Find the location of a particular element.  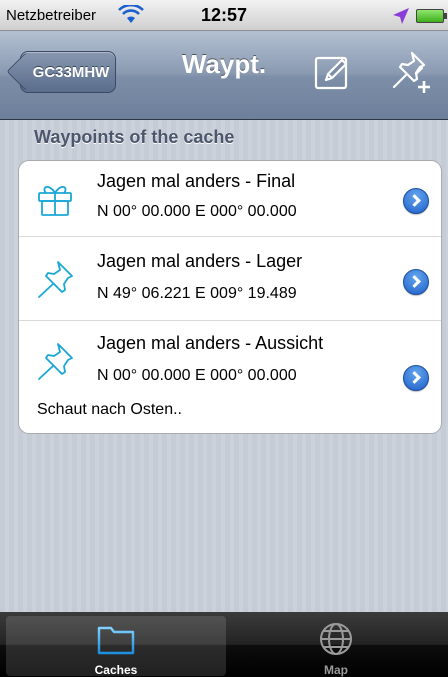

location-arrow-icon is located at coordinates (401, 16).